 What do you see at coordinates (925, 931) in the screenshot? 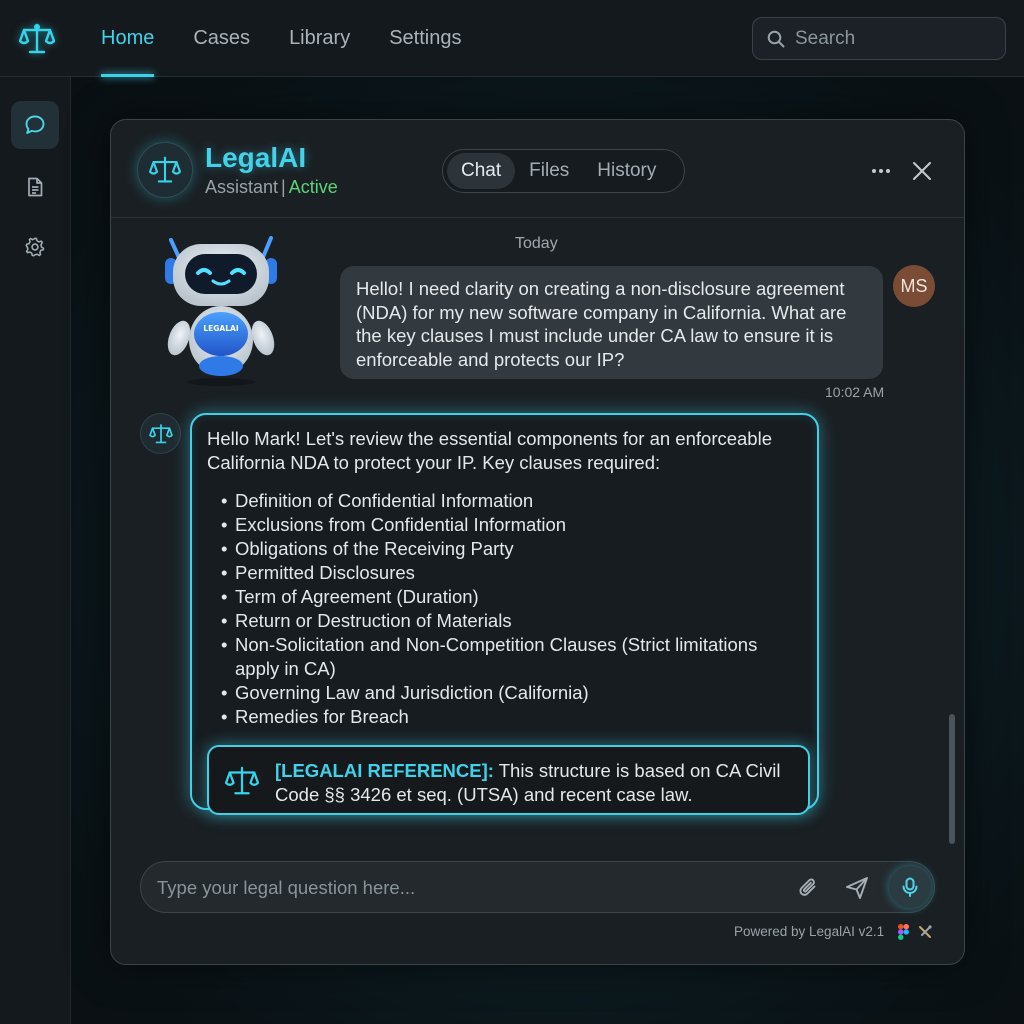
I see `tools-icon` at bounding box center [925, 931].